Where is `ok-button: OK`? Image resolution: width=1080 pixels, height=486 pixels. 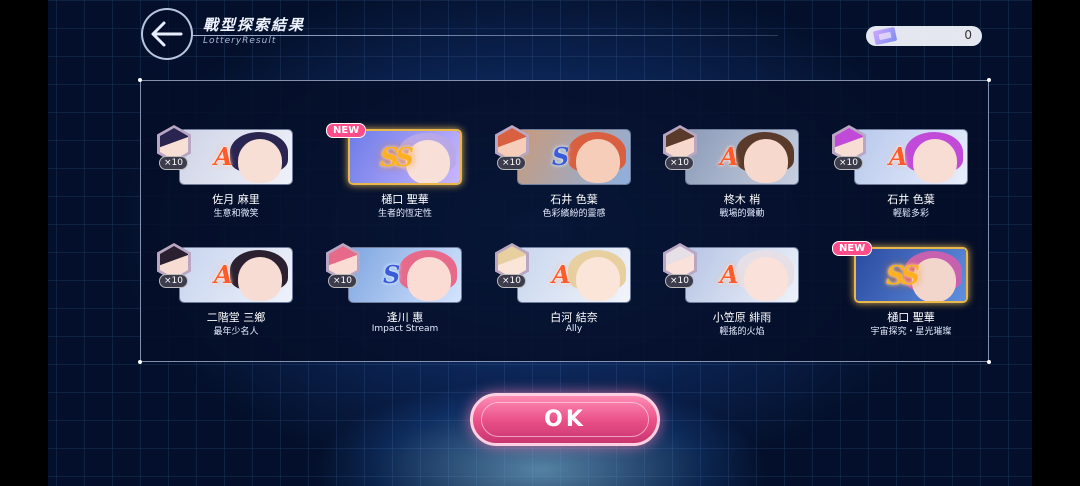
ok-button: OK is located at coordinates (565, 419).